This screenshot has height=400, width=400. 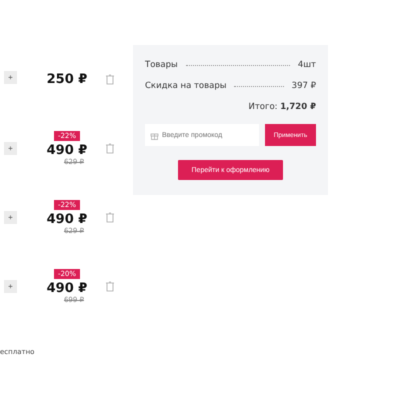 I want to click on gift-icon, so click(x=154, y=135).